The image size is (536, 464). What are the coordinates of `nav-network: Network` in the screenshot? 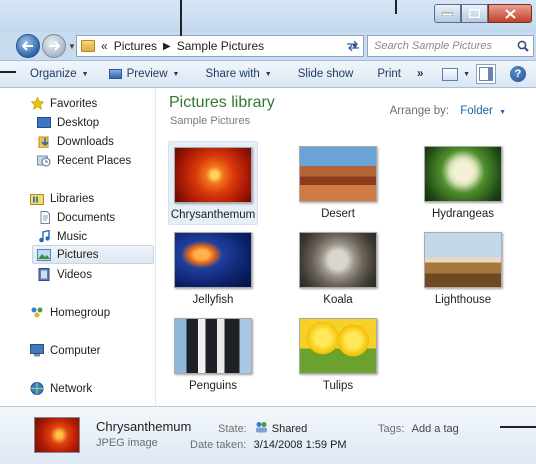 It's located at (102, 388).